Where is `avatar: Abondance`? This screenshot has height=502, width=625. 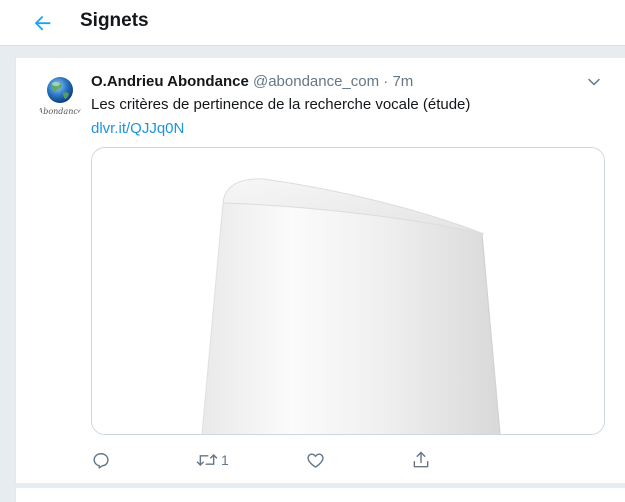
avatar: Abondance is located at coordinates (60, 96).